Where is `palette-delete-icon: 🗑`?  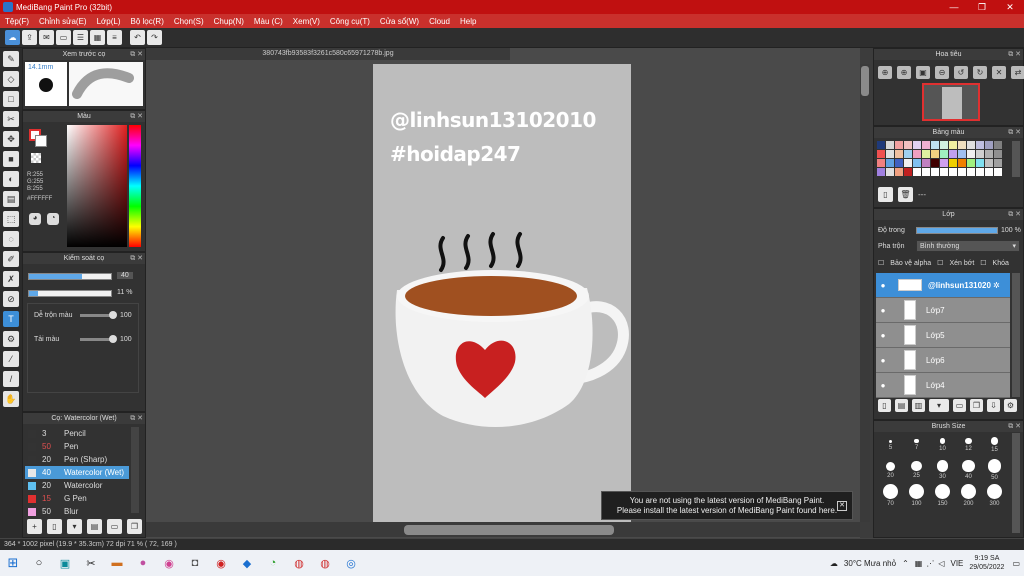 palette-delete-icon: 🗑 is located at coordinates (905, 194).